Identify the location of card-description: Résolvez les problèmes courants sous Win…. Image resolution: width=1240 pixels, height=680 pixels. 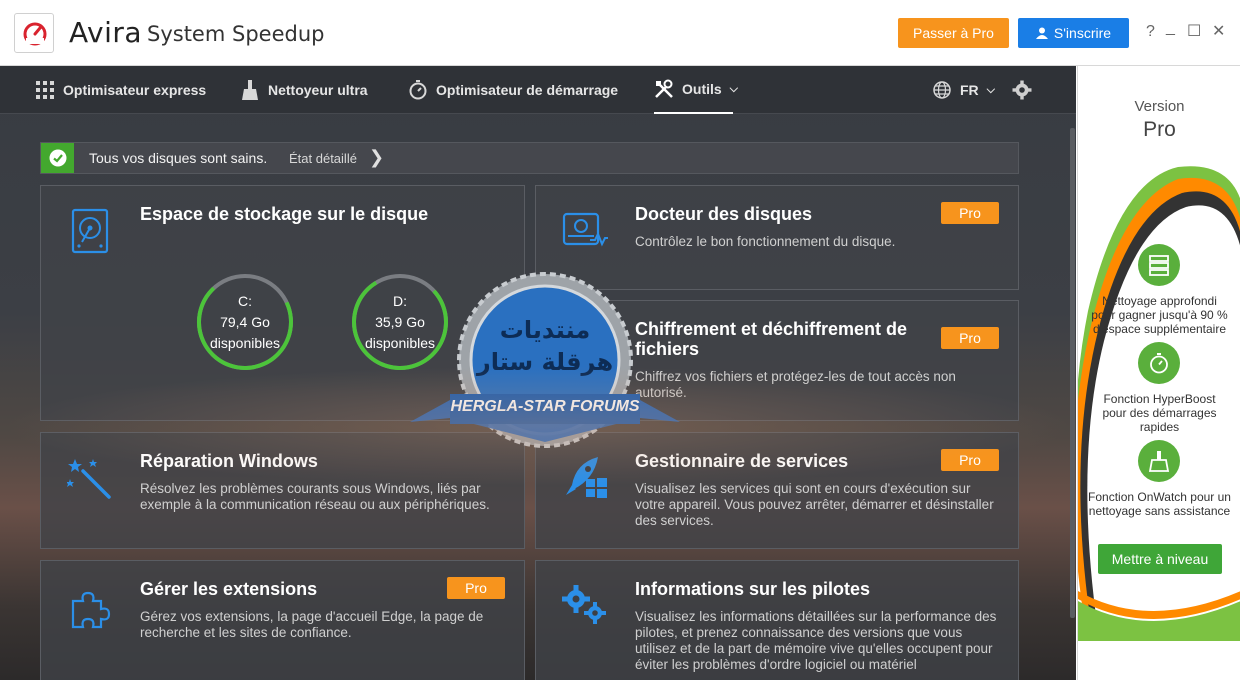
(315, 496).